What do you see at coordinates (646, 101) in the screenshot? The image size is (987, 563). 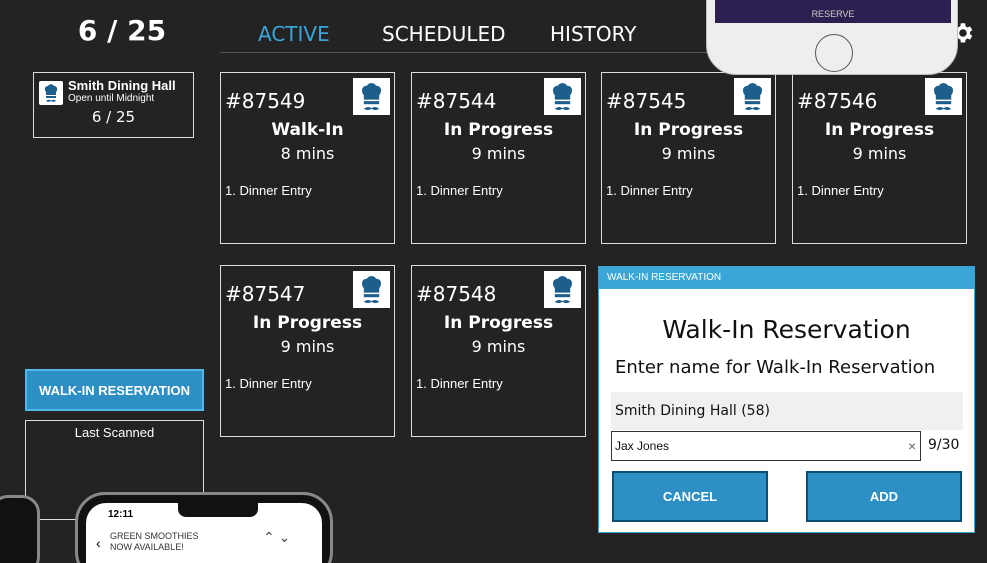 I see `order-number: #87545` at bounding box center [646, 101].